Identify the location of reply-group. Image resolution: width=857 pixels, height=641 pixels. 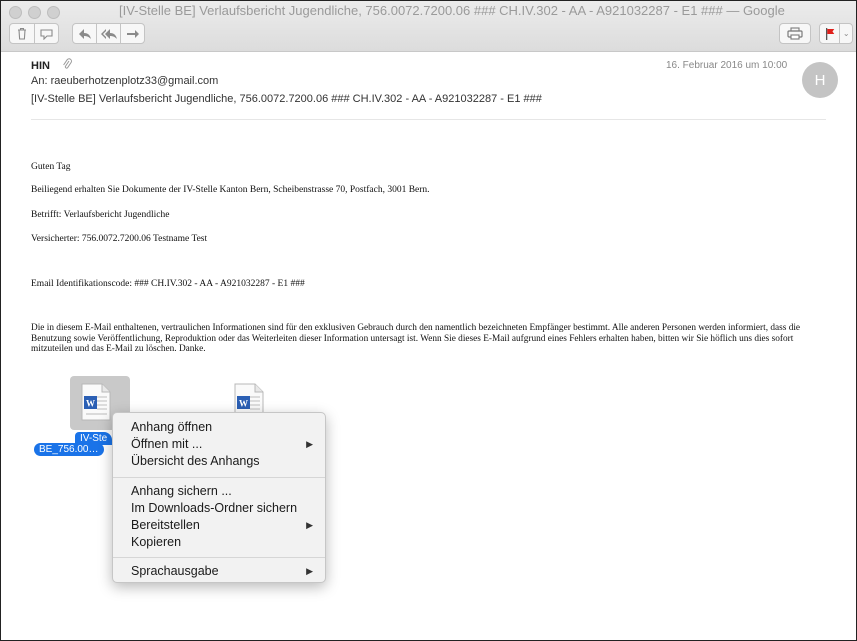
(108, 33).